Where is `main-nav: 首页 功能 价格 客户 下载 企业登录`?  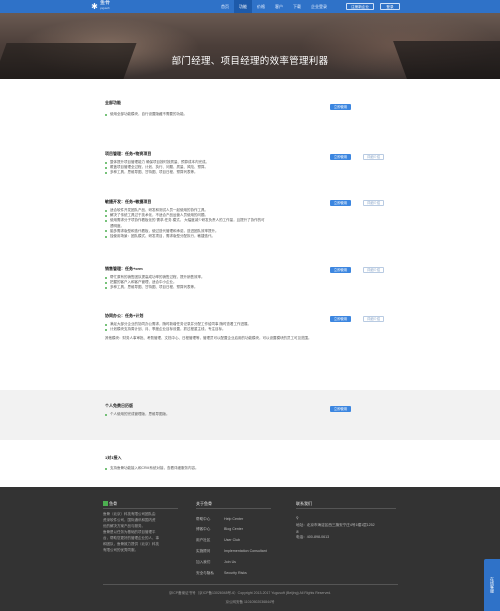
main-nav: 首页 功能 价格 客户 下载 企业登录 is located at coordinates (274, 6).